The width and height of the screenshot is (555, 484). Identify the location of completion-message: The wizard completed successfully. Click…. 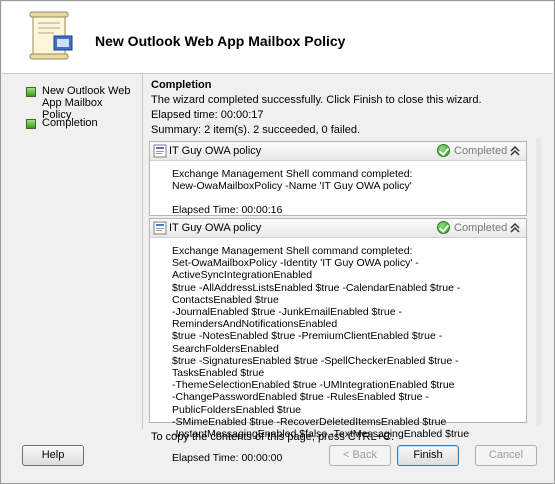
(316, 100).